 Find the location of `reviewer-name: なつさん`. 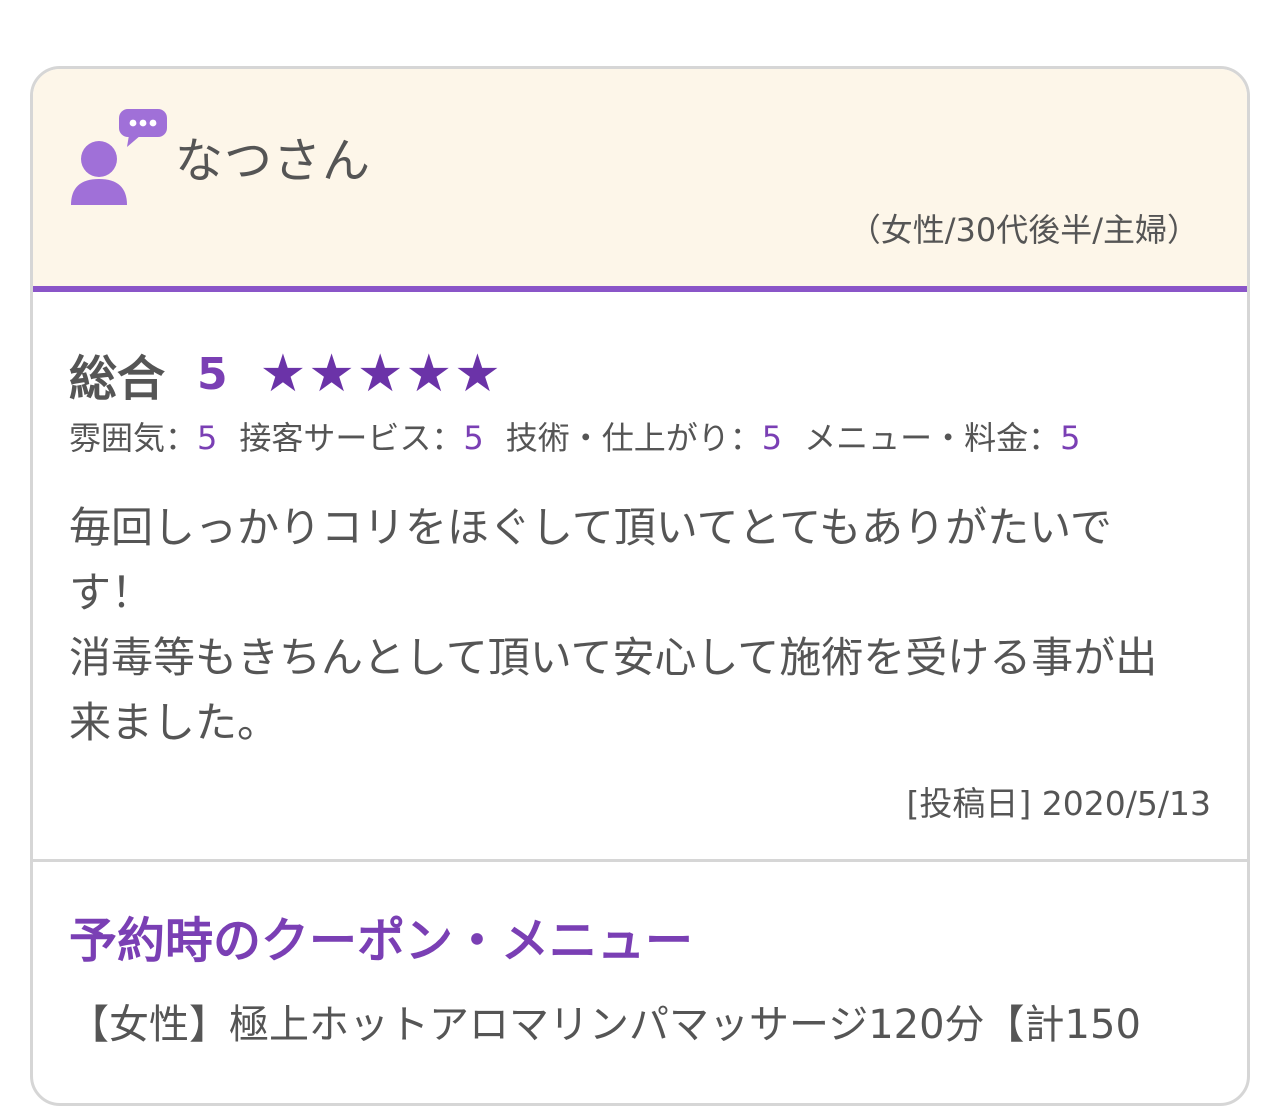

reviewer-name: なつさん is located at coordinates (273, 161).